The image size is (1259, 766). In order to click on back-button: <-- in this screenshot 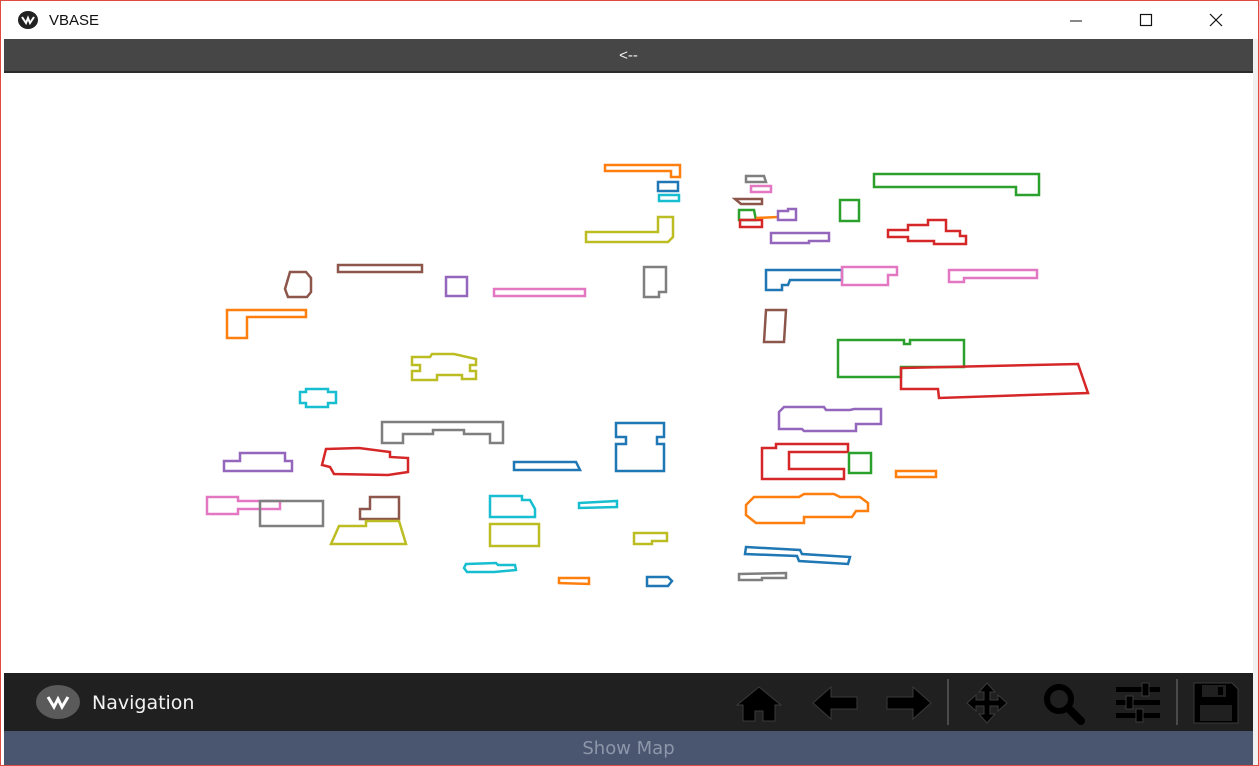, I will do `click(628, 56)`.